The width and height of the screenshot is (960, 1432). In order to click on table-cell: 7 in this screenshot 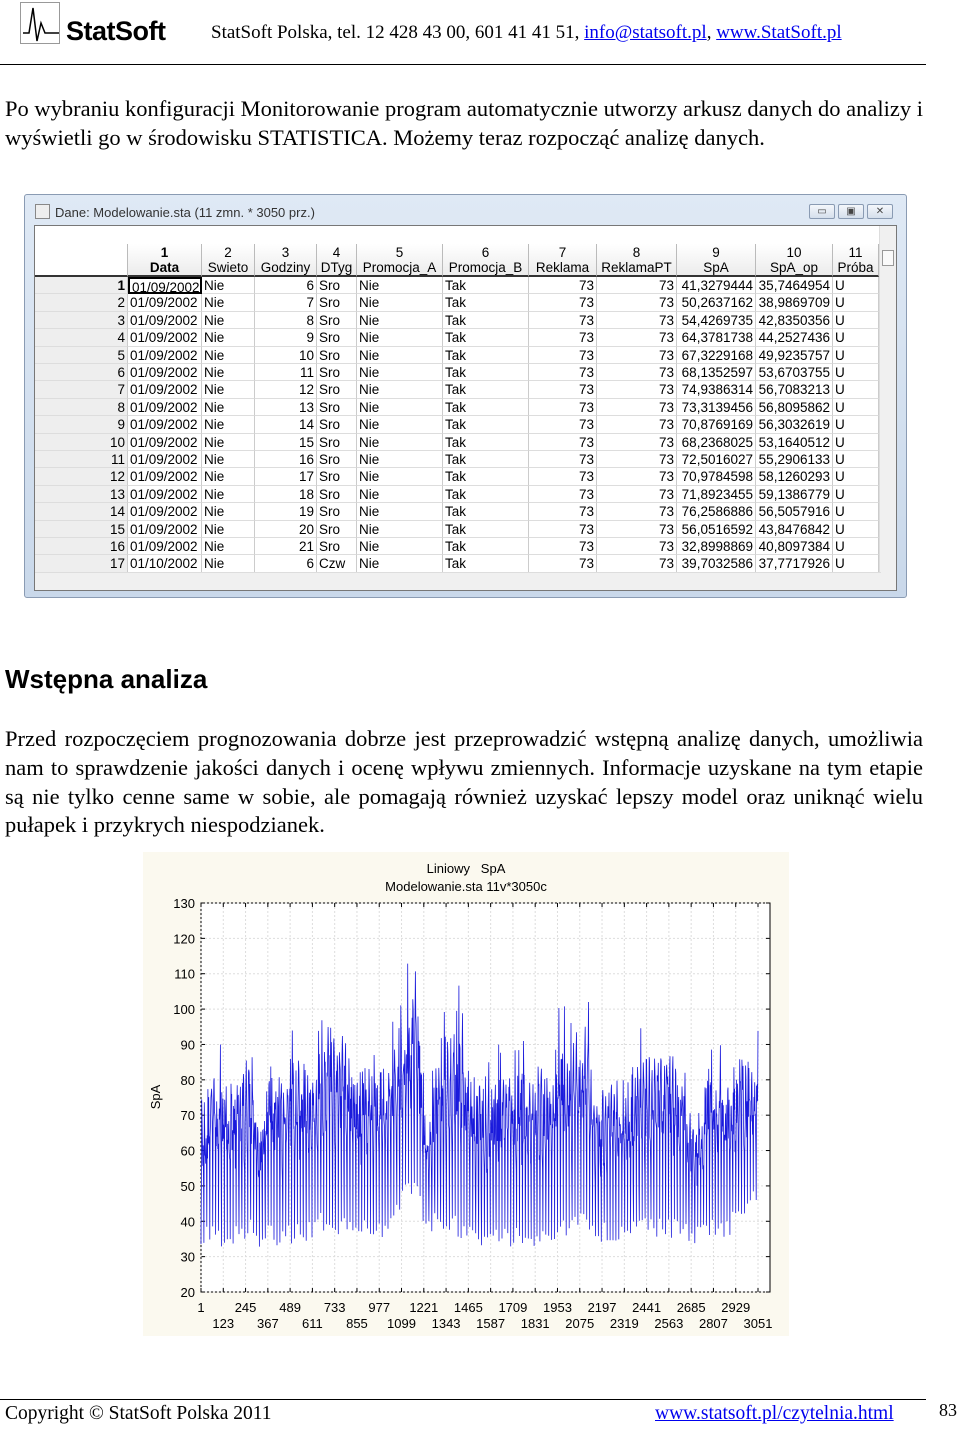, I will do `click(286, 303)`.